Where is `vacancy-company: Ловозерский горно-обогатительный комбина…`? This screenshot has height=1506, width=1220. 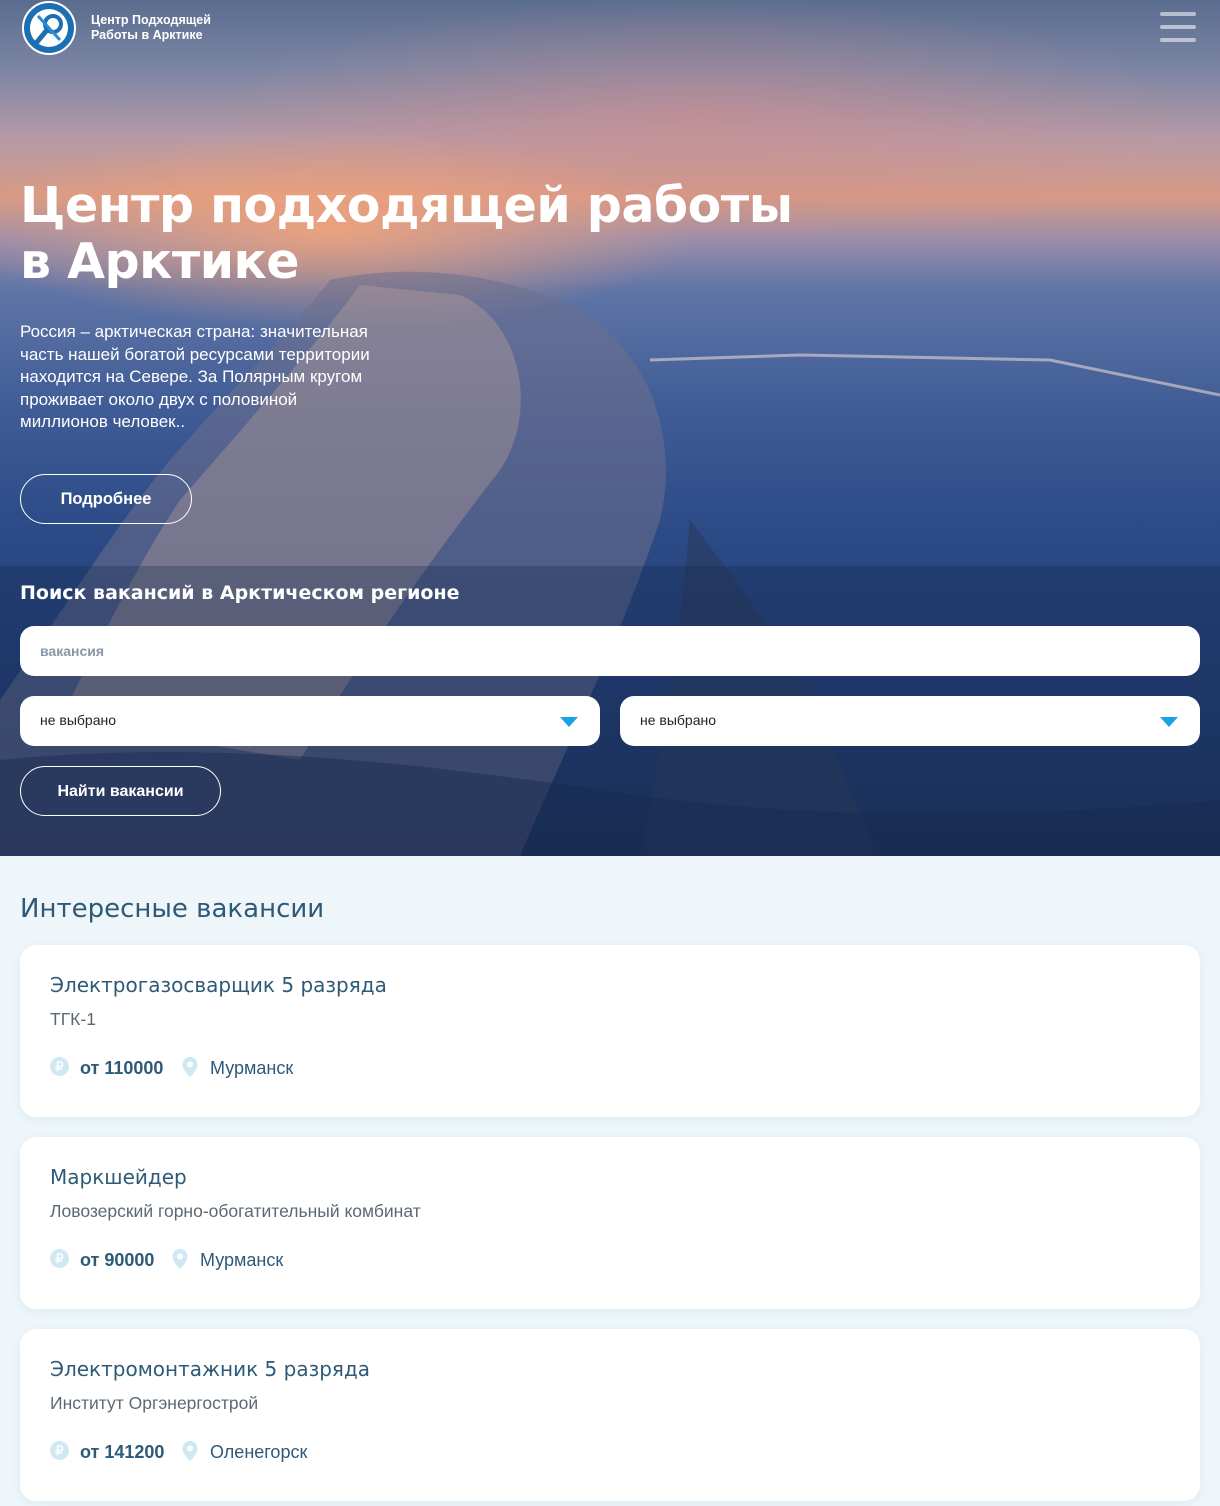 vacancy-company: Ловозерский горно-обогатительный комбина… is located at coordinates (235, 1211).